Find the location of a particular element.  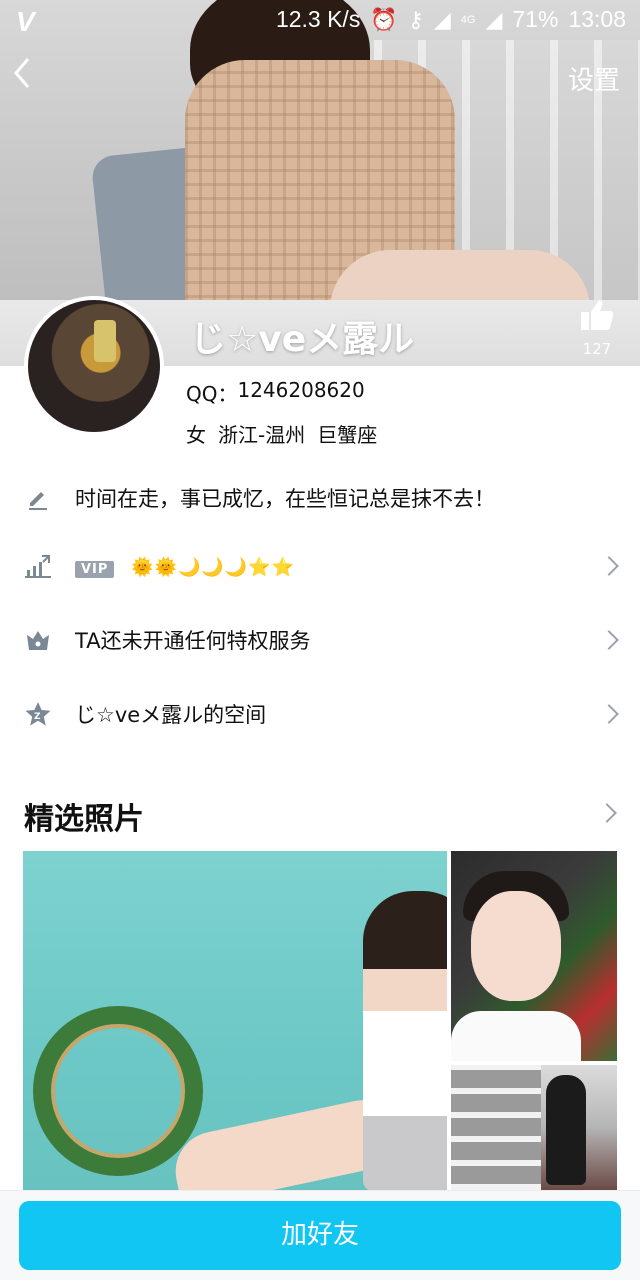

add-friend-button: 加好友 is located at coordinates (320, 1235).